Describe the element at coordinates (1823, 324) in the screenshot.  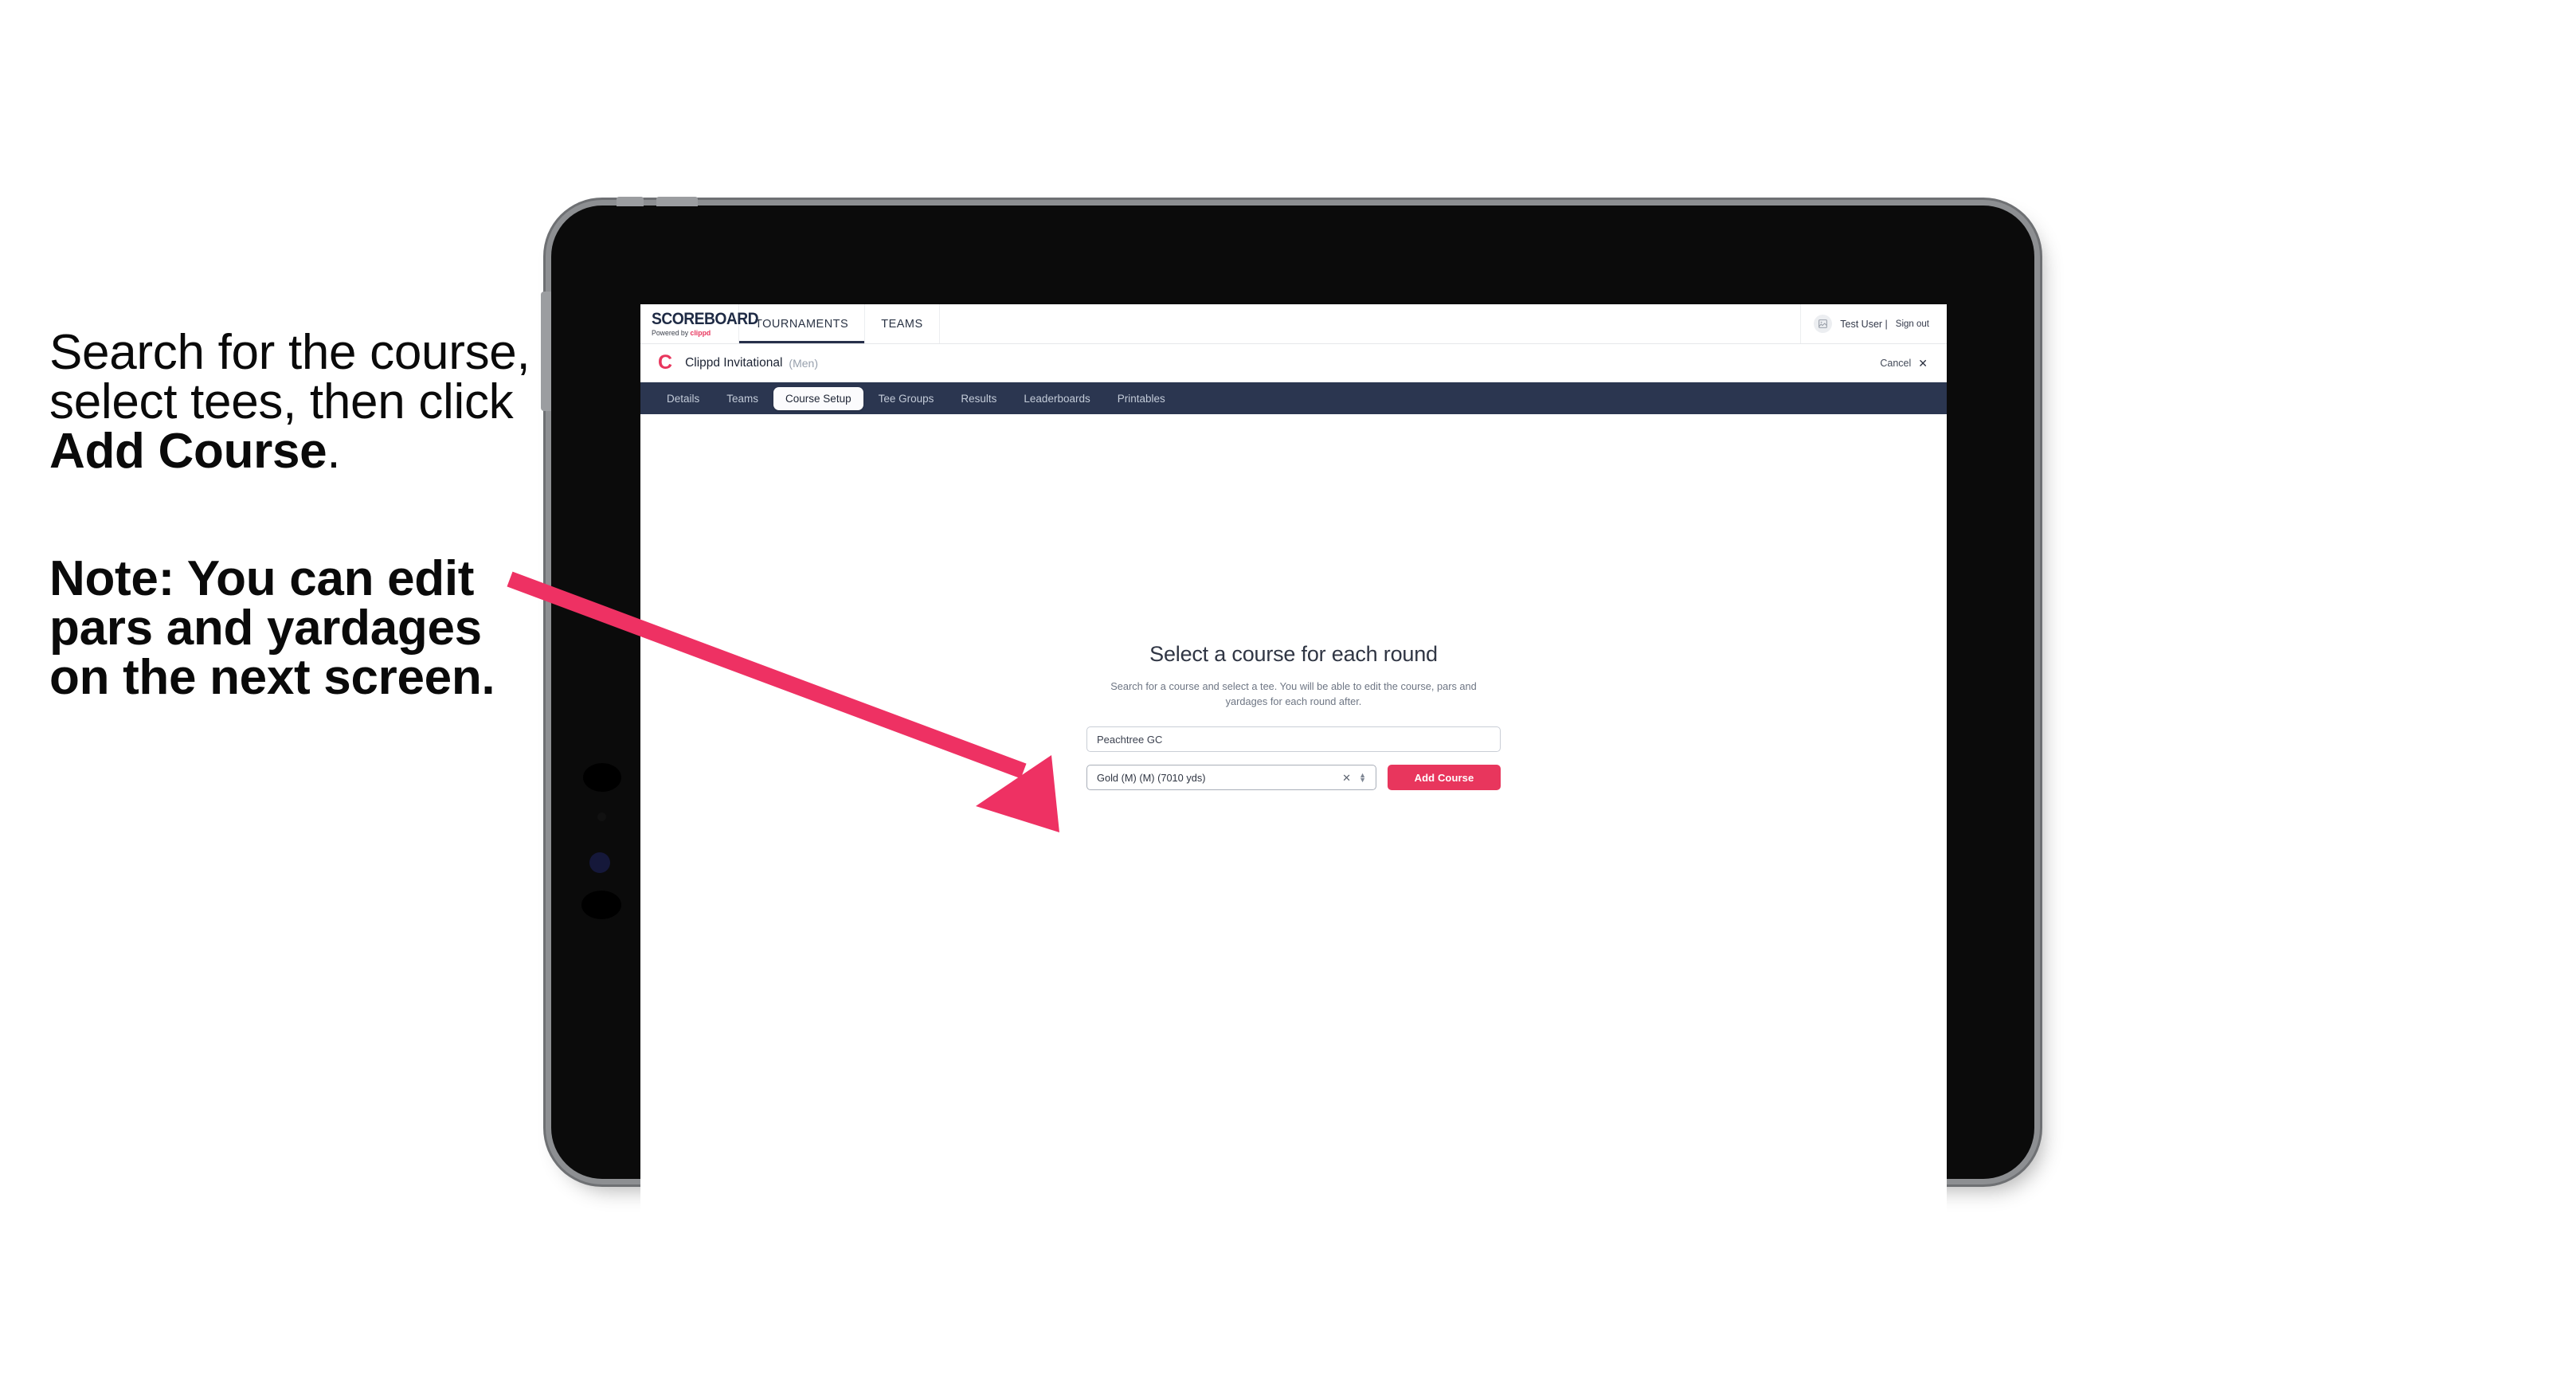
I see `user-placeholder-image-icon` at that location.